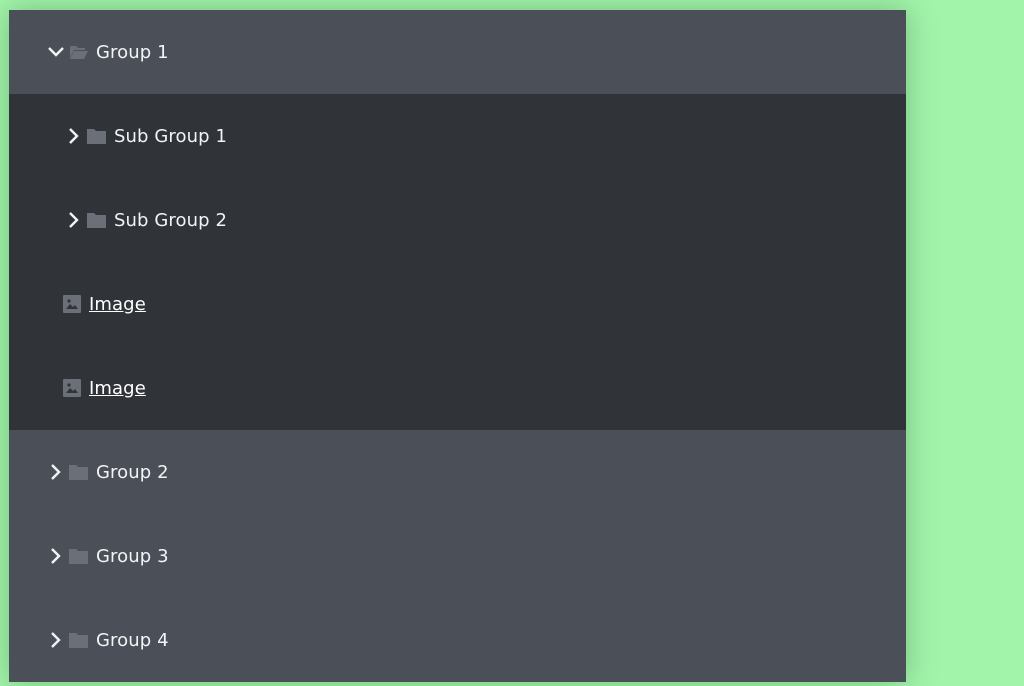 Image resolution: width=1024 pixels, height=686 pixels. What do you see at coordinates (132, 640) in the screenshot?
I see `tree-group-label: Group 4` at bounding box center [132, 640].